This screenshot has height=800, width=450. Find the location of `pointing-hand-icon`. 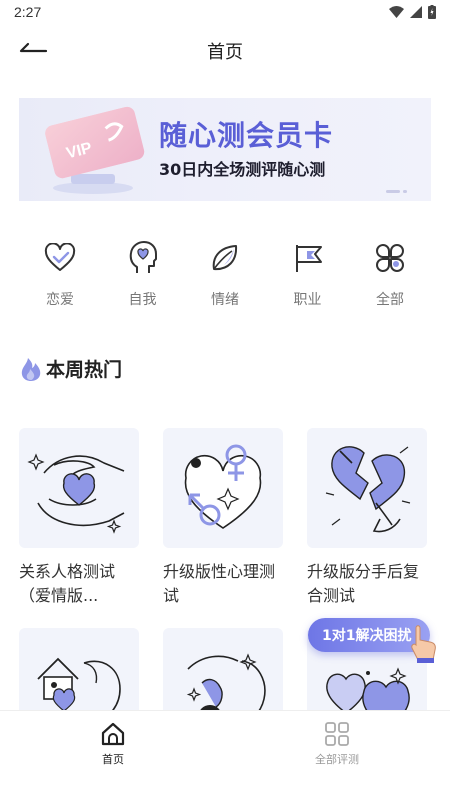

pointing-hand-icon is located at coordinates (423, 644).